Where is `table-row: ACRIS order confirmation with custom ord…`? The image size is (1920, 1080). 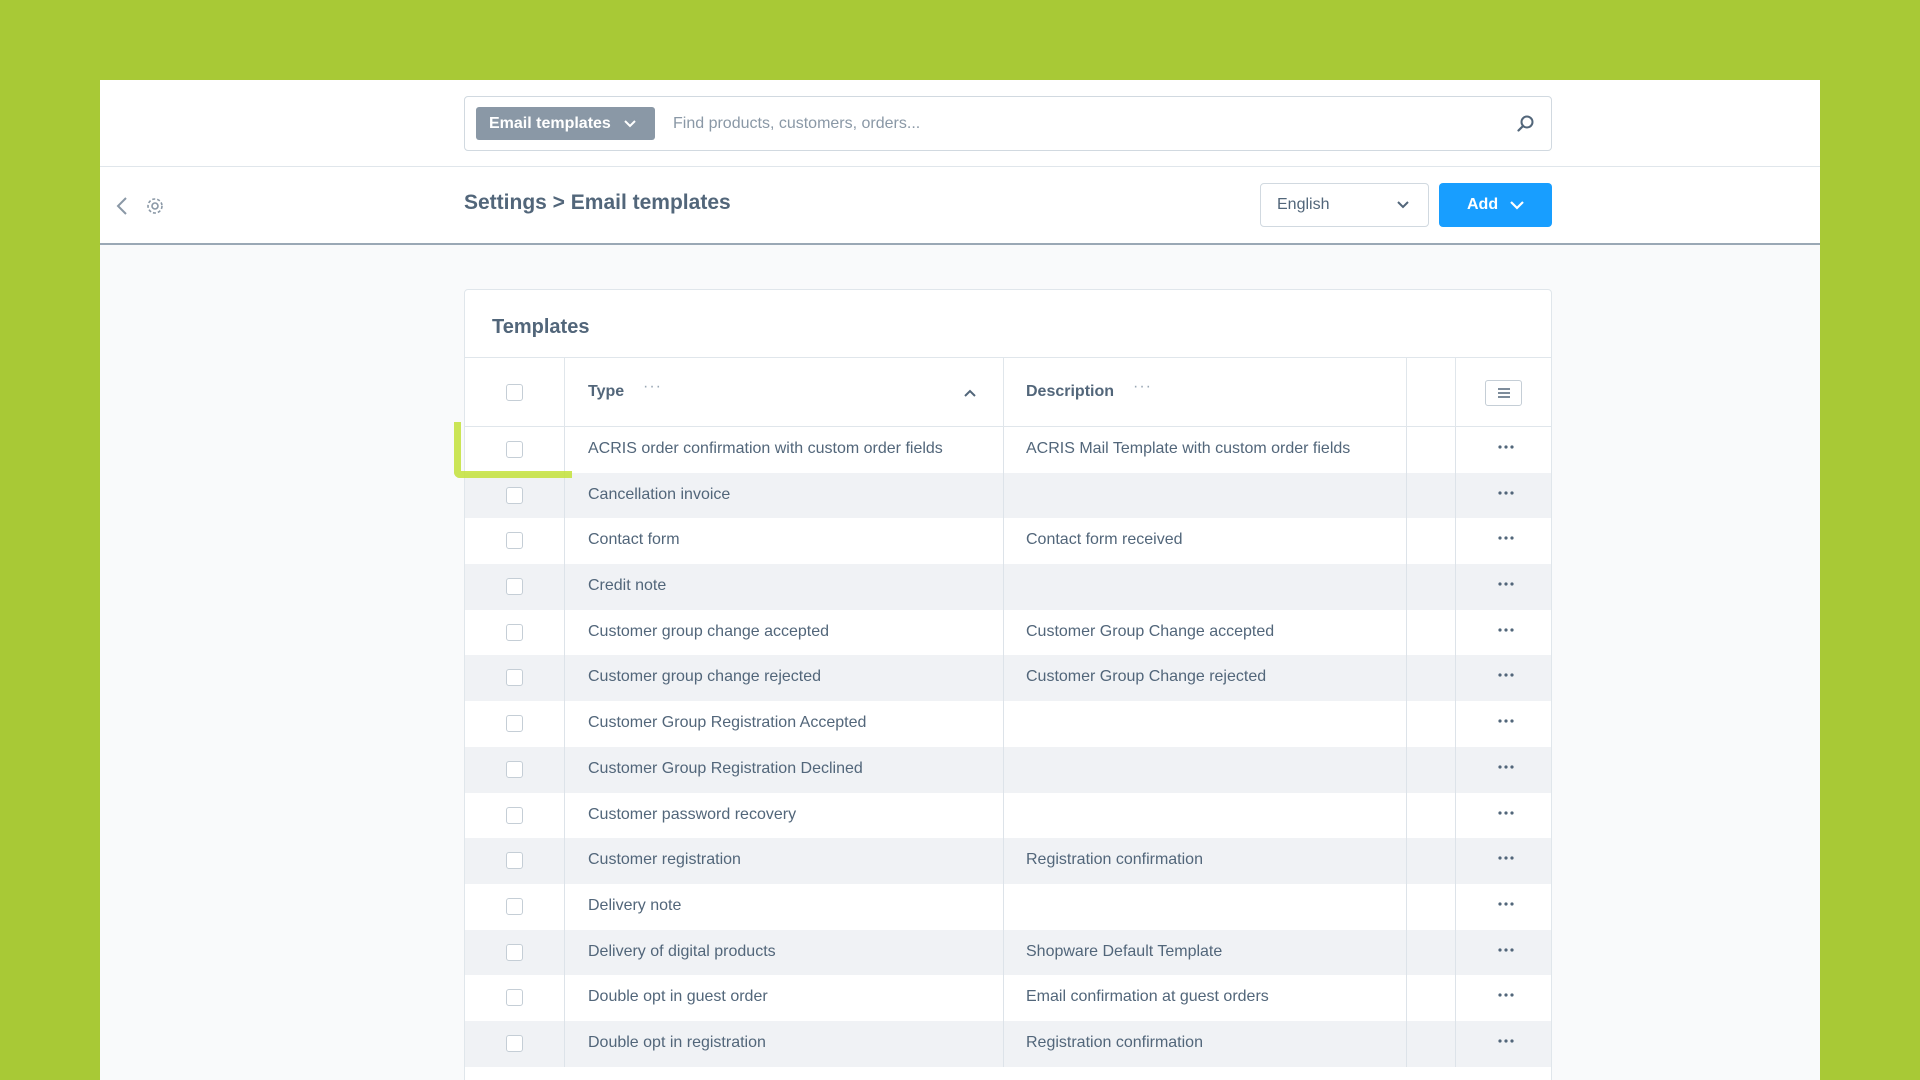 table-row: ACRIS order confirmation with custom ord… is located at coordinates (1008, 450).